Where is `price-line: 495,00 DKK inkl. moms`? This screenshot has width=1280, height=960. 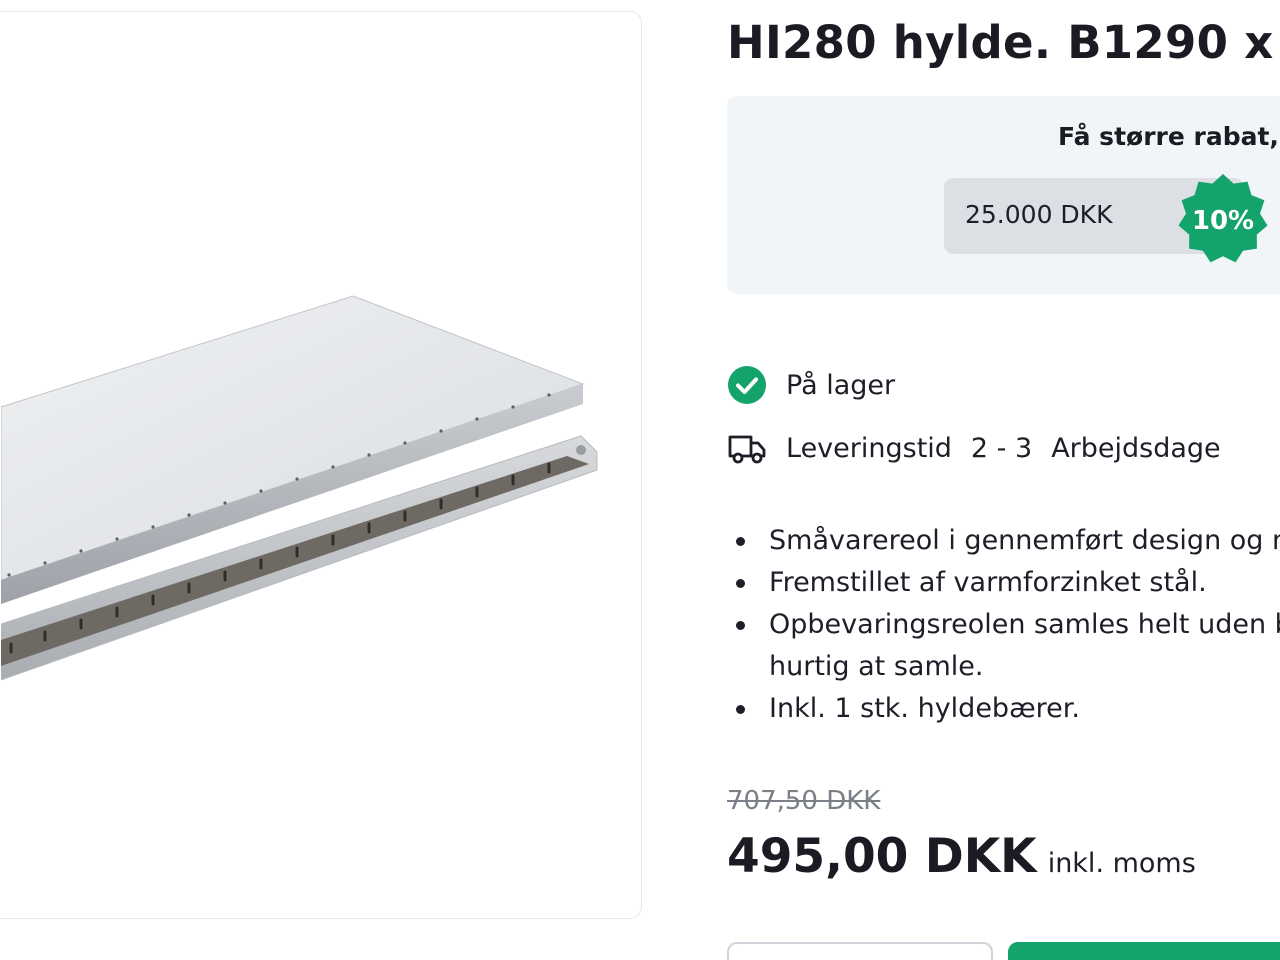 price-line: 495,00 DKK inkl. moms is located at coordinates (961, 856).